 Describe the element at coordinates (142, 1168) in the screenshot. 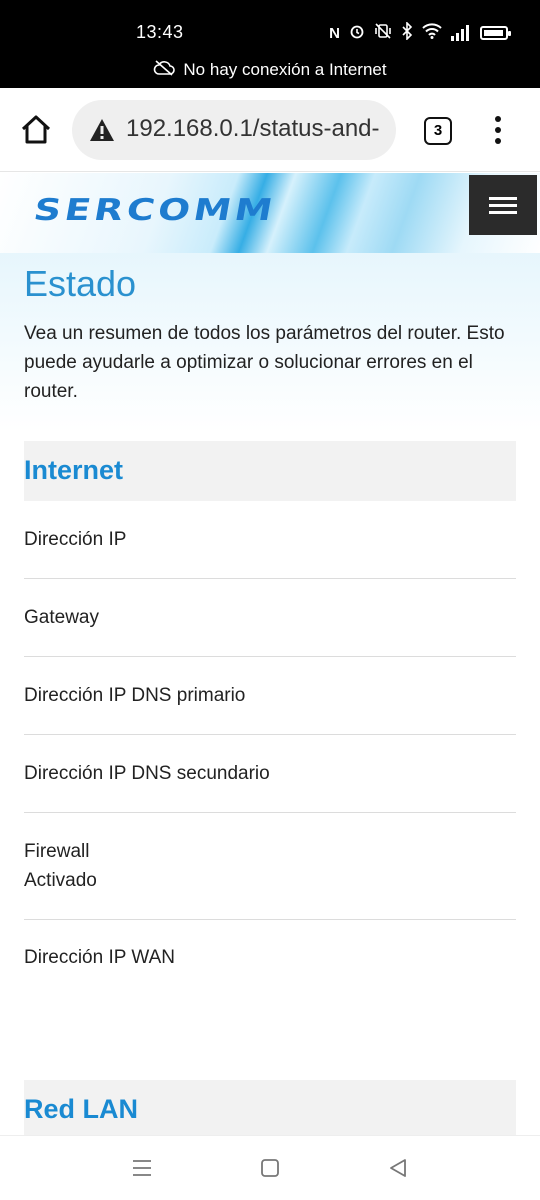

I see `recent-apps-icon` at that location.